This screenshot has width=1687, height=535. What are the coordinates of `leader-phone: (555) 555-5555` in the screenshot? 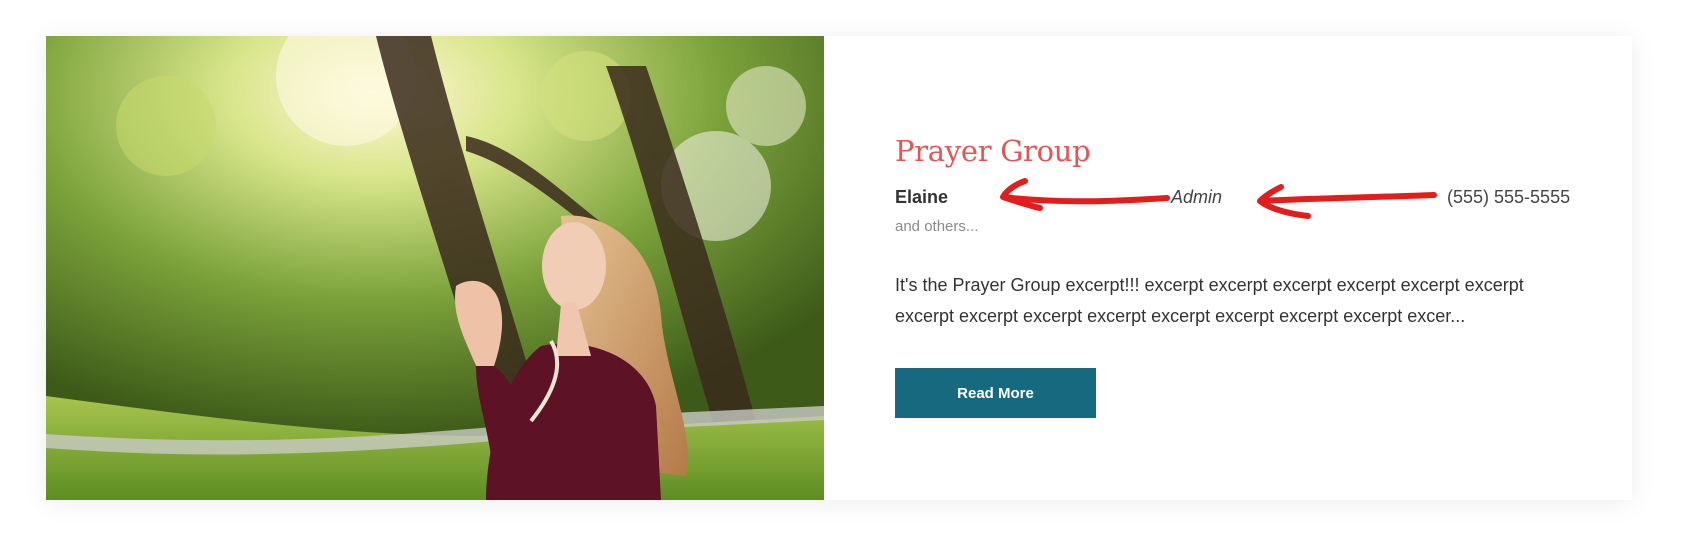 It's located at (1508, 197).